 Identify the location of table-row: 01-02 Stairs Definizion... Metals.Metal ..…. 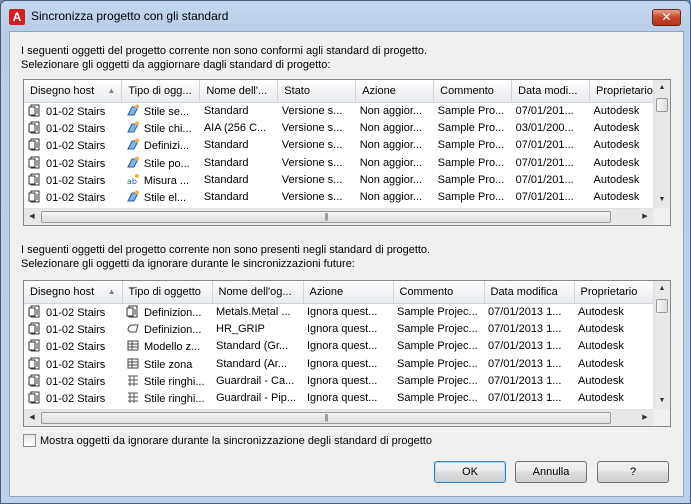
(339, 311).